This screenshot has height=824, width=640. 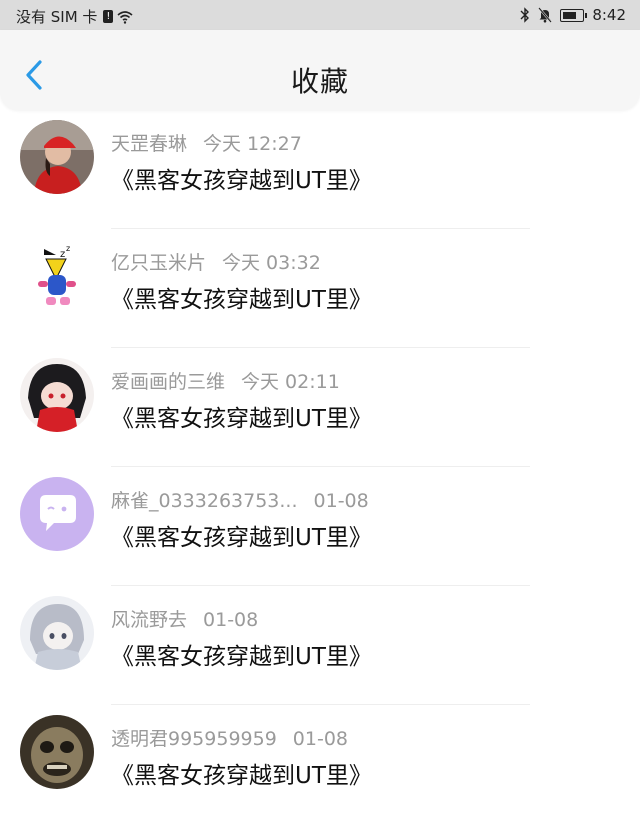 What do you see at coordinates (252, 144) in the screenshot?
I see `timestamp: 今天 12:27` at bounding box center [252, 144].